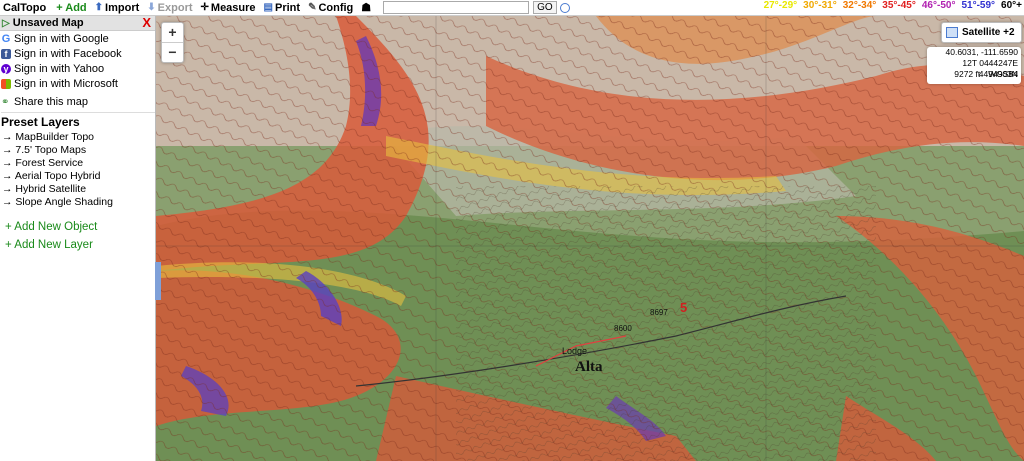  What do you see at coordinates (151, 7) in the screenshot?
I see `export-arrow-icon: ⬇` at bounding box center [151, 7].